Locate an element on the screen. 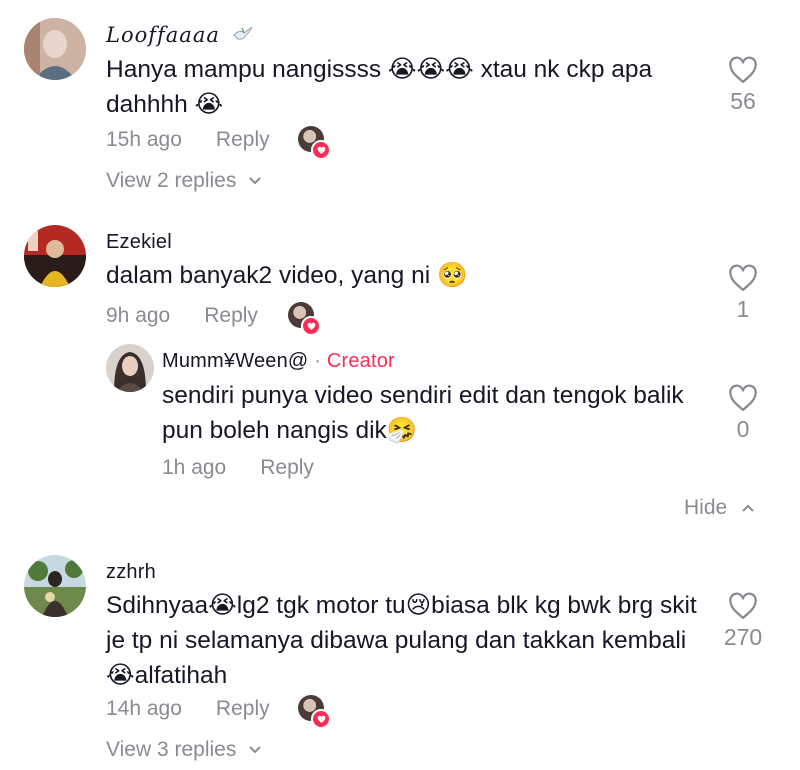  like-count: 0 is located at coordinates (743, 429).